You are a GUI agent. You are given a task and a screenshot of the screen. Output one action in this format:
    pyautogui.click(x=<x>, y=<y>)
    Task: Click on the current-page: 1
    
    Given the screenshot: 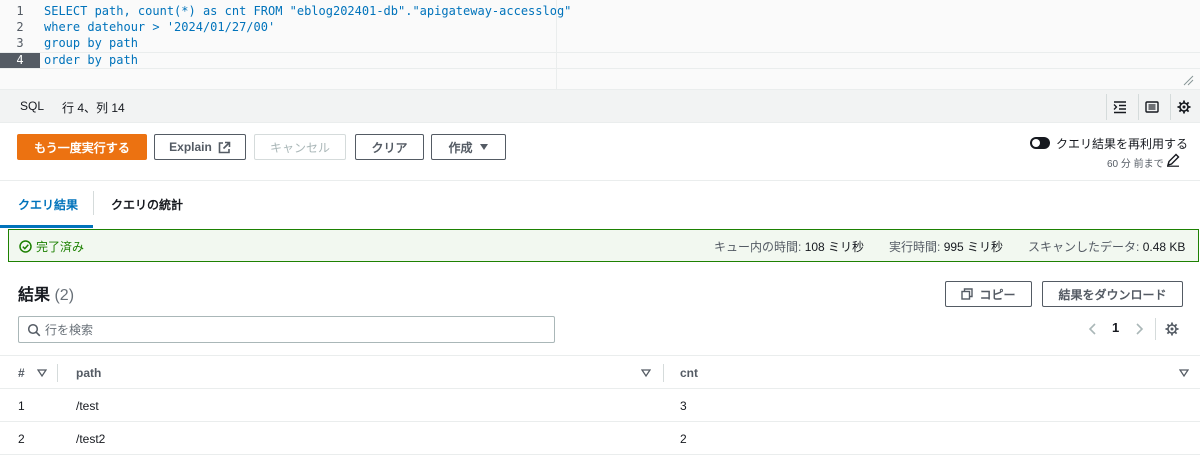 What is the action you would take?
    pyautogui.click(x=1115, y=327)
    